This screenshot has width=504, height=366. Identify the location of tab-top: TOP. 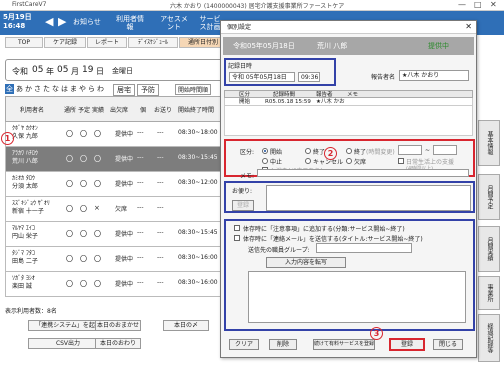
(24, 42).